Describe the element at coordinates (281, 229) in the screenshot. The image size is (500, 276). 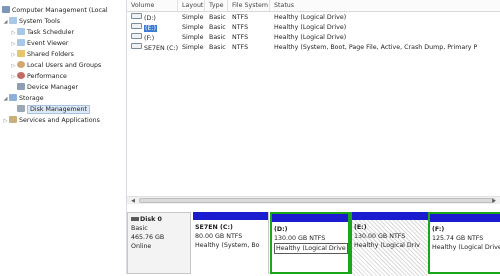
I see `partition-name: (D:)` at that location.